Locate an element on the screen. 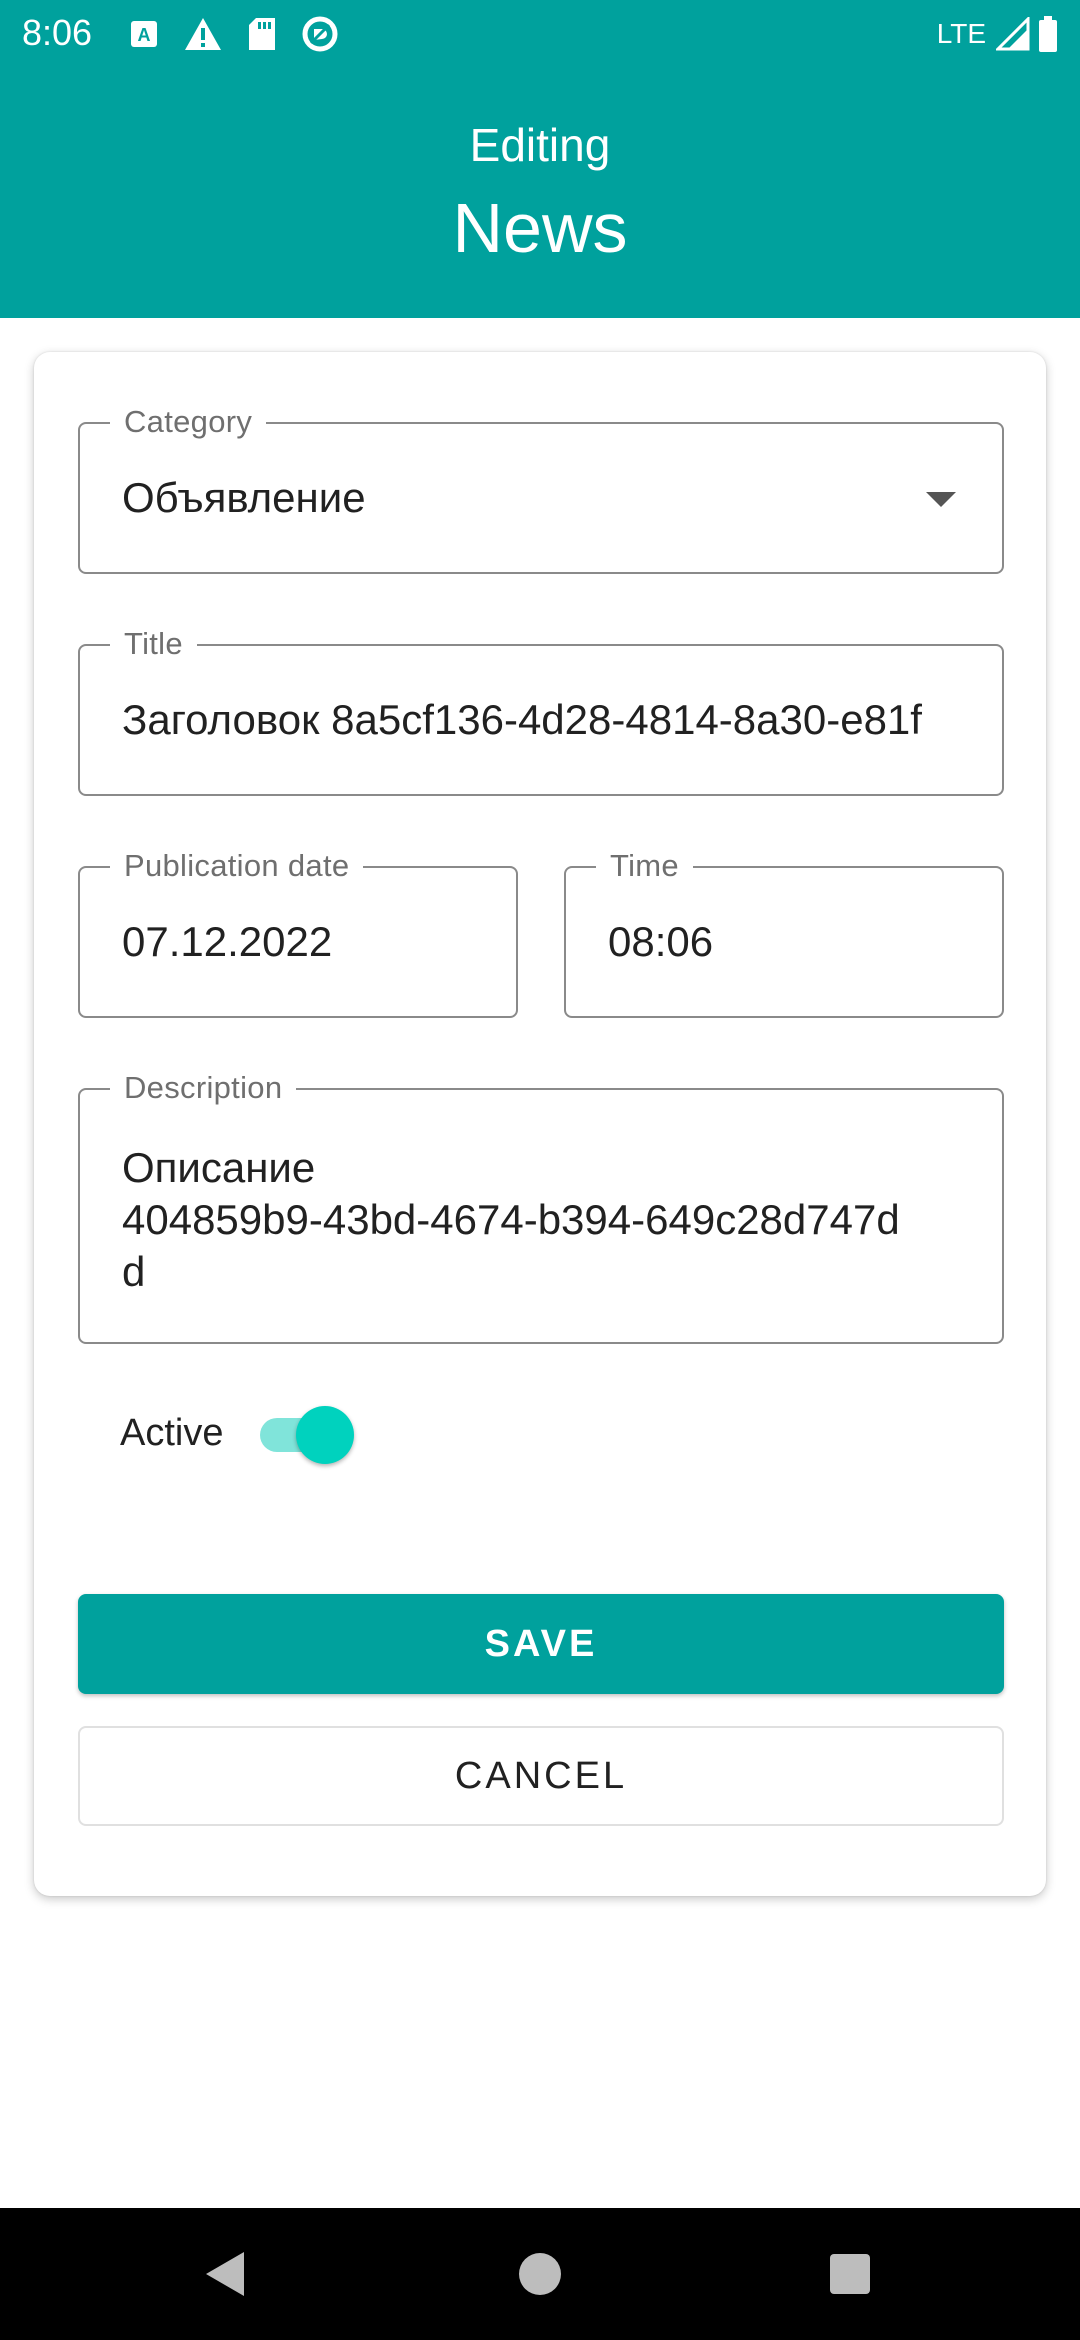 This screenshot has width=1080, height=2340. publication-date-value: 07.12.2022 is located at coordinates (227, 941).